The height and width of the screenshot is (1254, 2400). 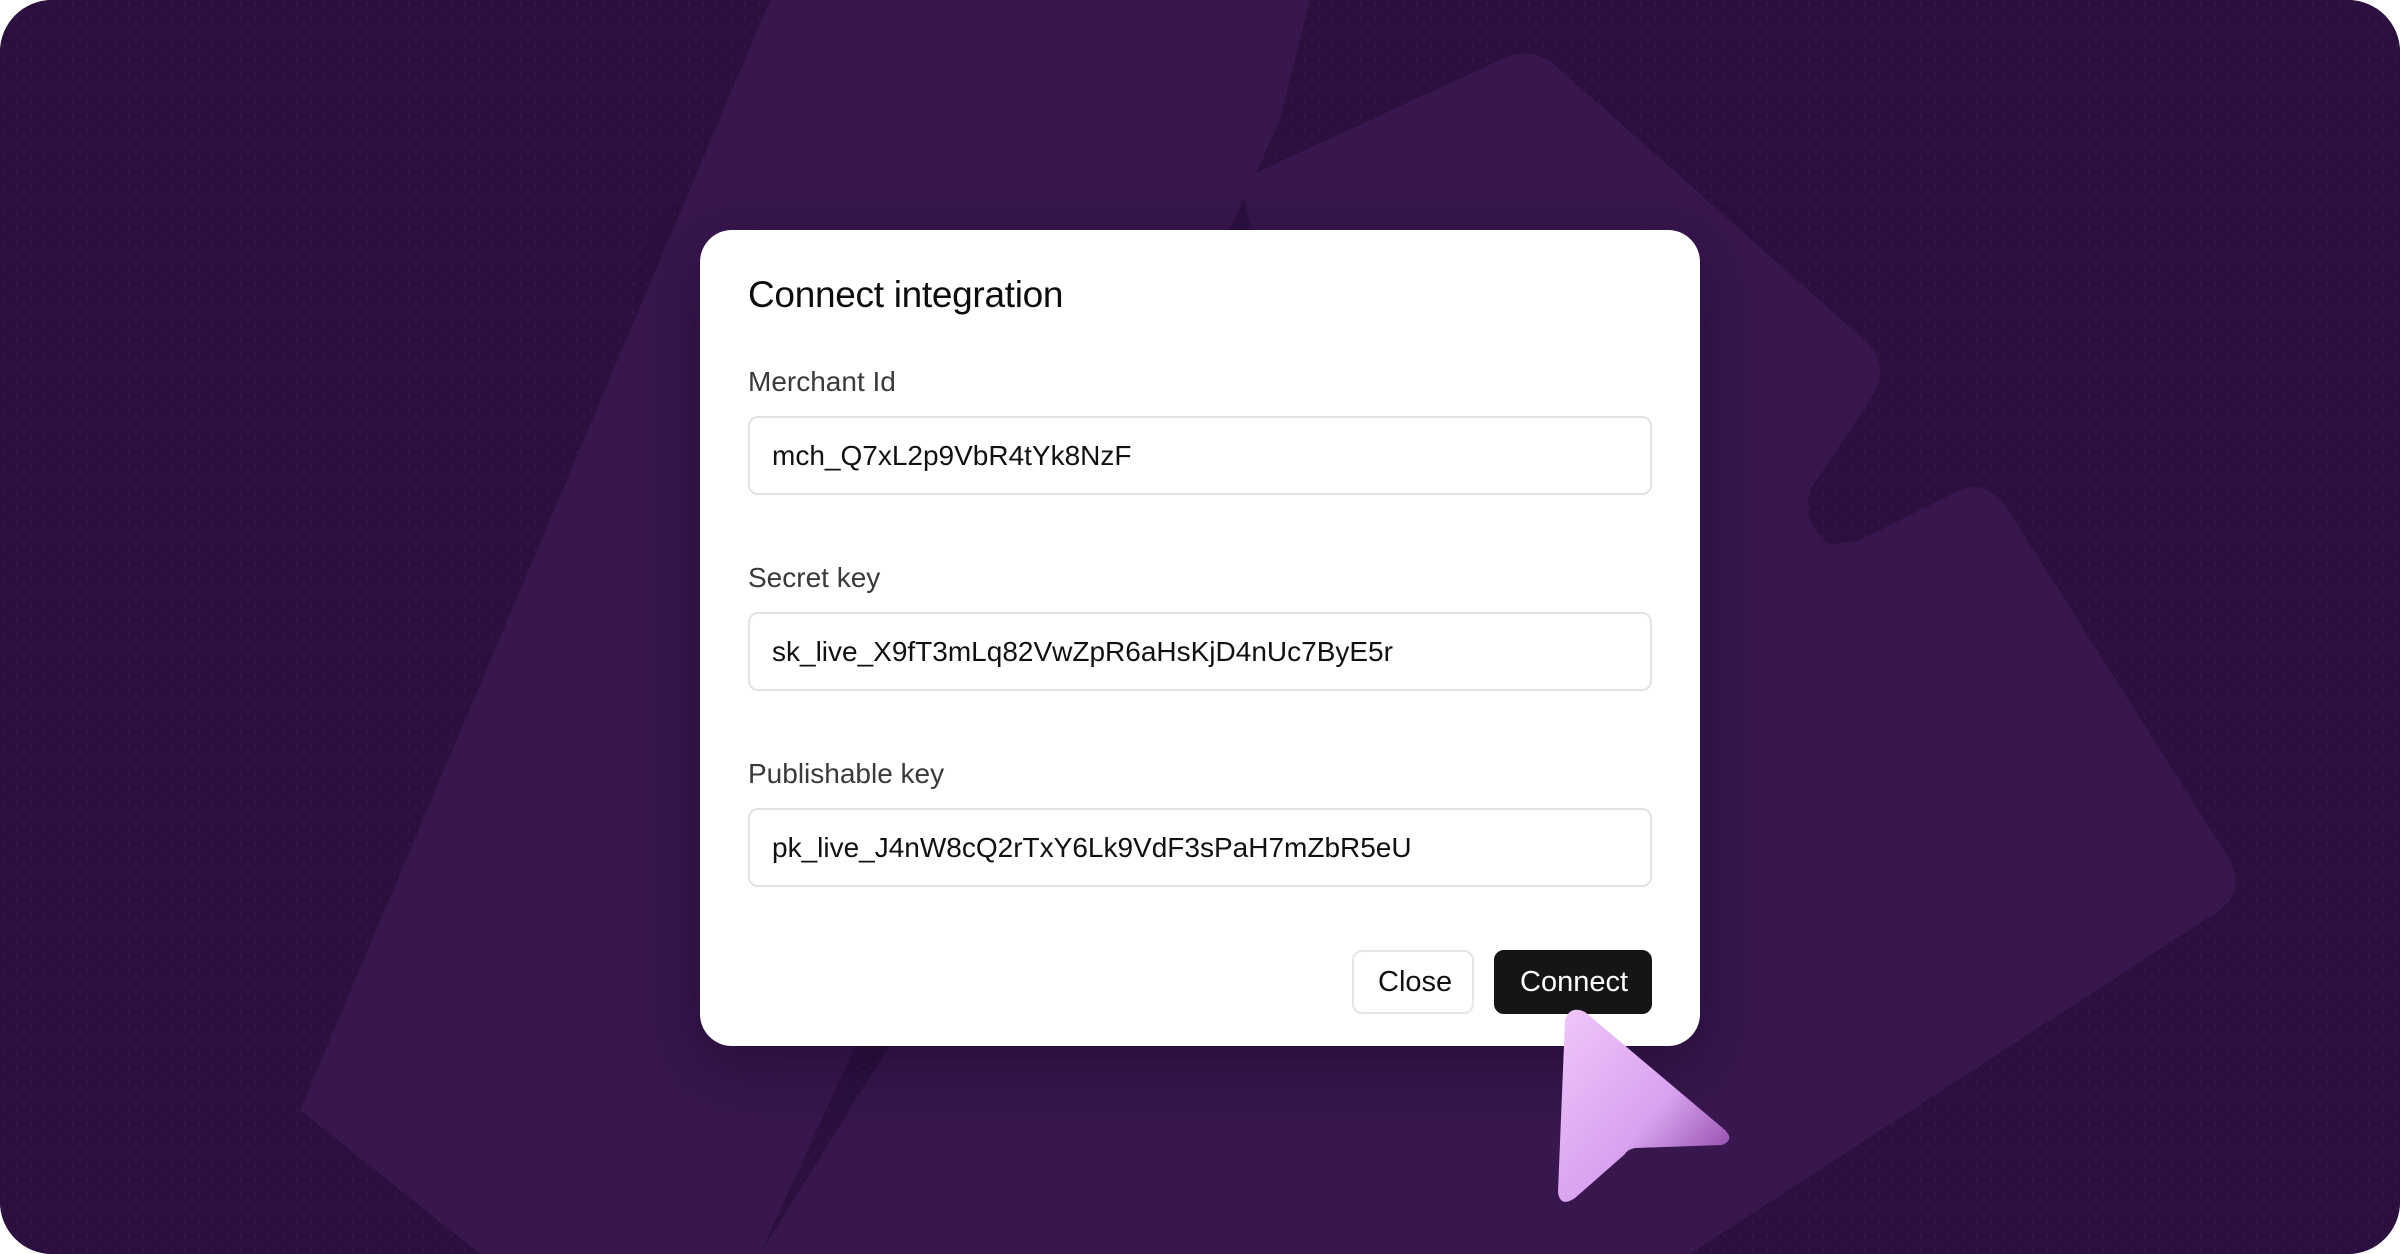 I want to click on close-button: Close, so click(x=1413, y=982).